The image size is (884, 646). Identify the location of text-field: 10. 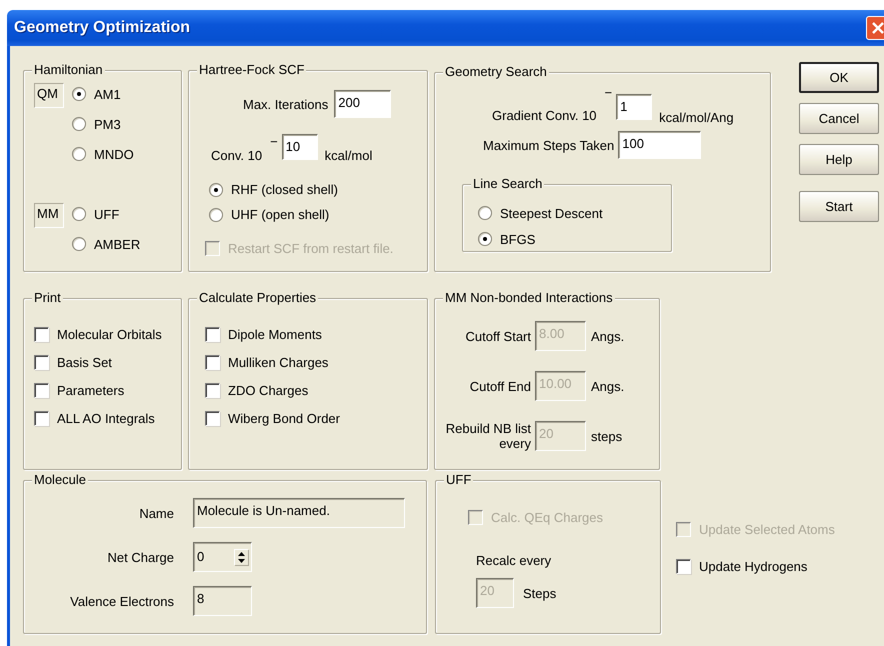
(300, 147).